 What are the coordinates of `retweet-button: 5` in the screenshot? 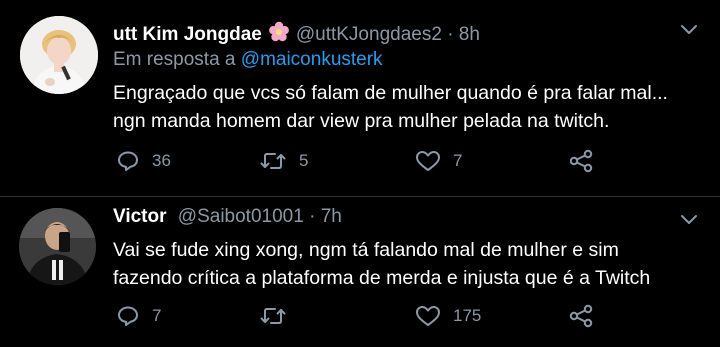 It's located at (283, 161).